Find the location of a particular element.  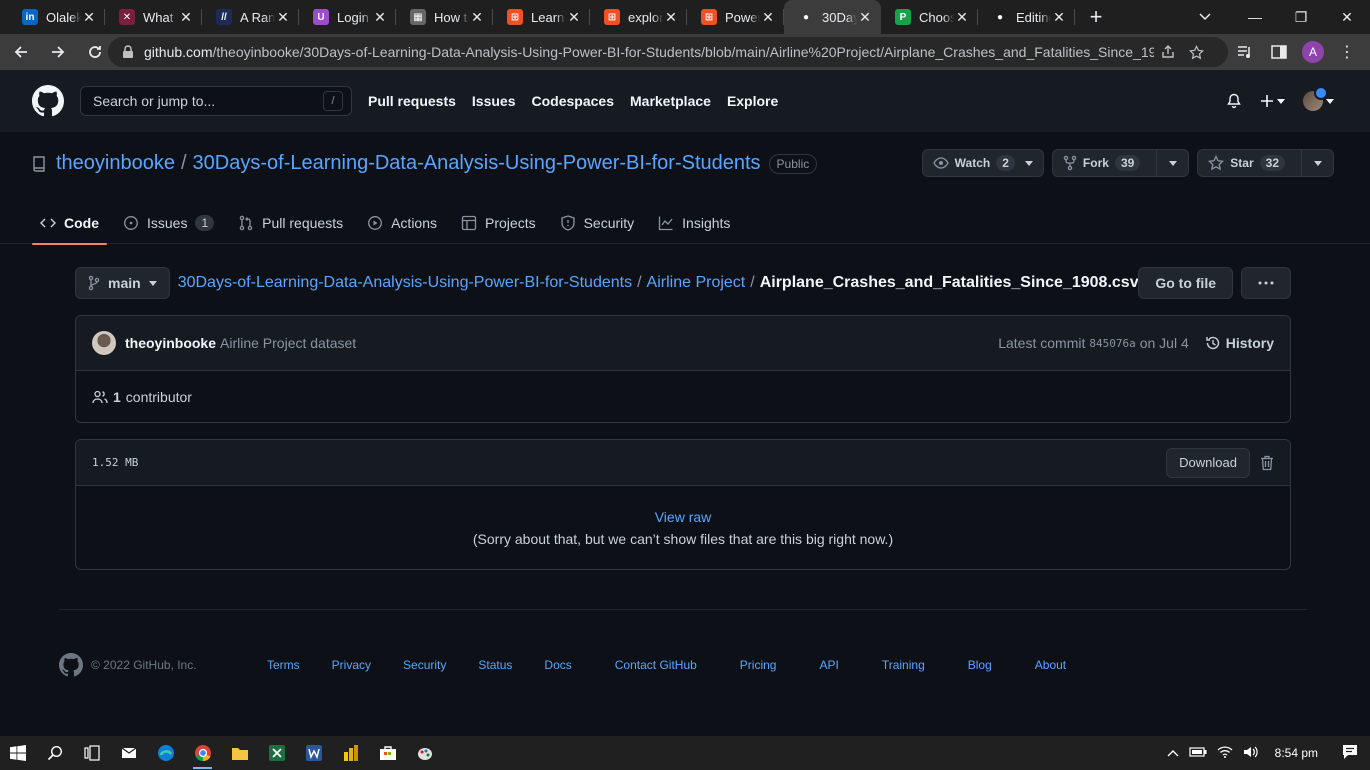

excel-icon is located at coordinates (276, 753).